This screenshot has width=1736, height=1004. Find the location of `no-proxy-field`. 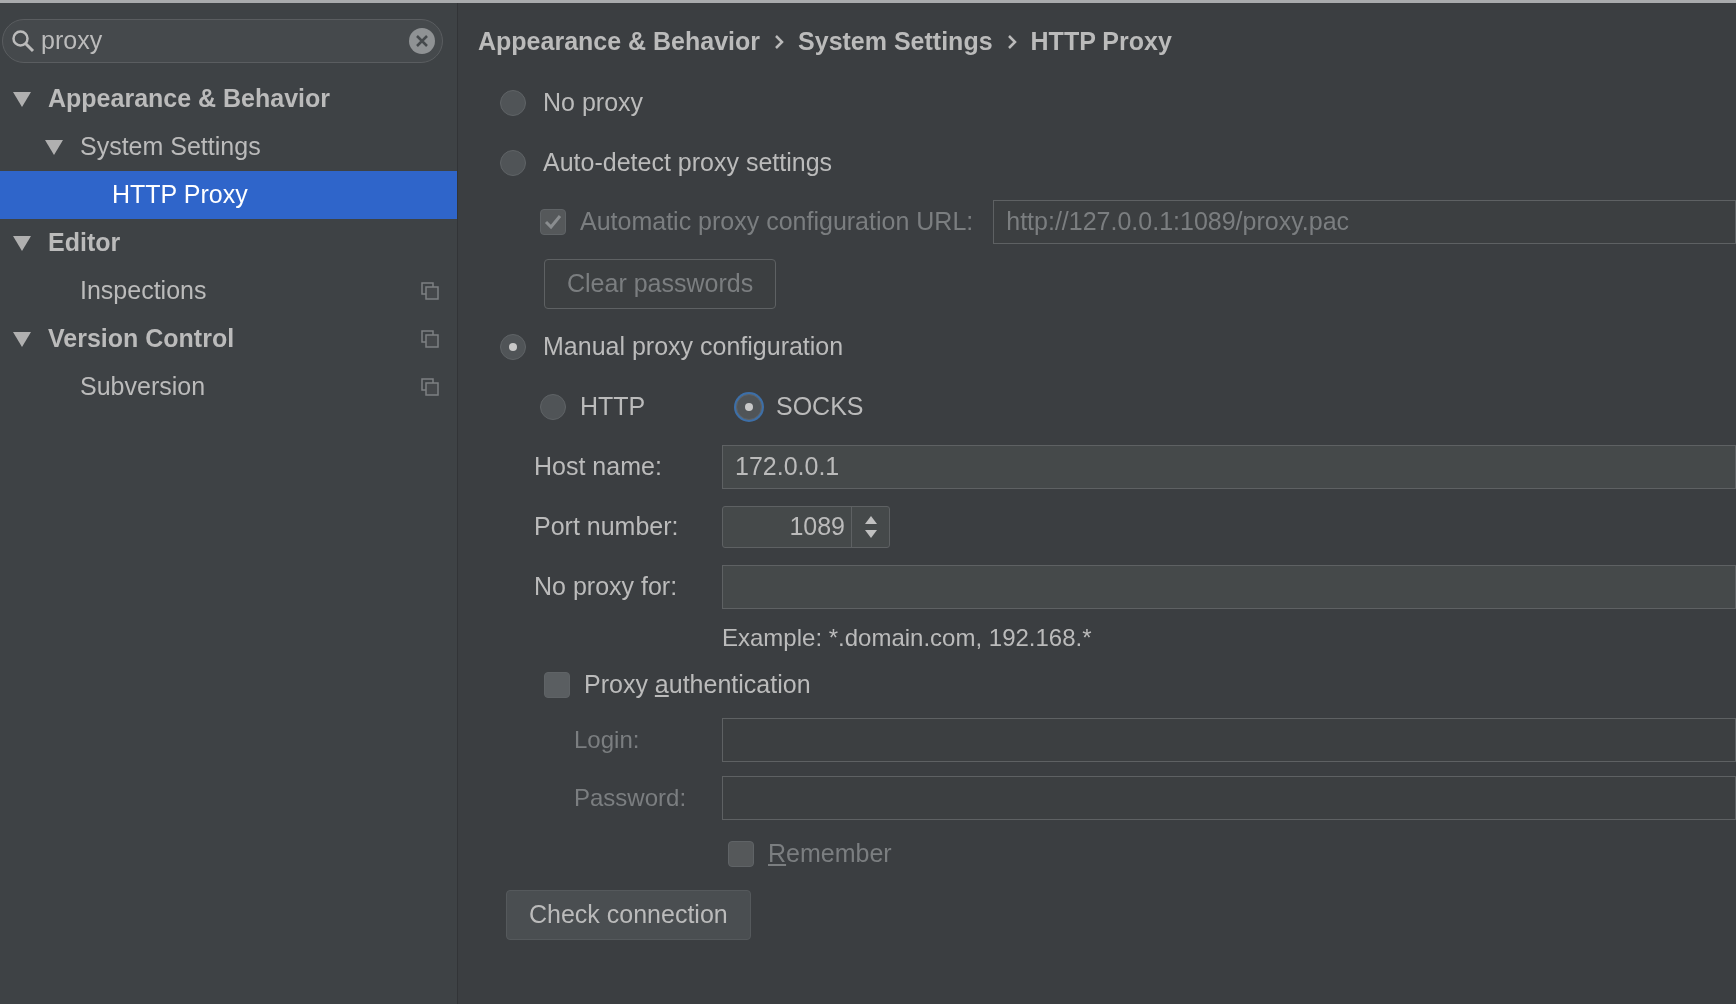

no-proxy-field is located at coordinates (1229, 587).